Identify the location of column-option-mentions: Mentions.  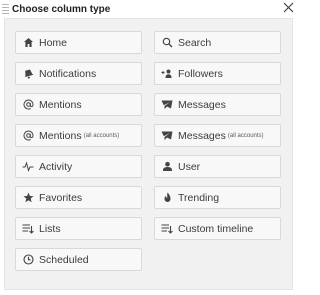
(78, 104).